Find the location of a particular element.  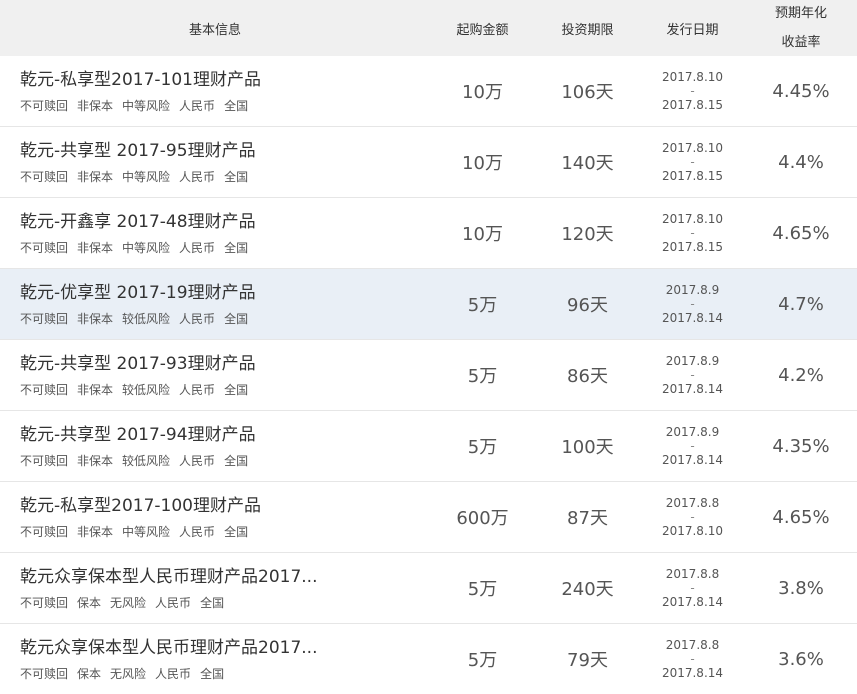

min-amount: 10万 is located at coordinates (482, 92).